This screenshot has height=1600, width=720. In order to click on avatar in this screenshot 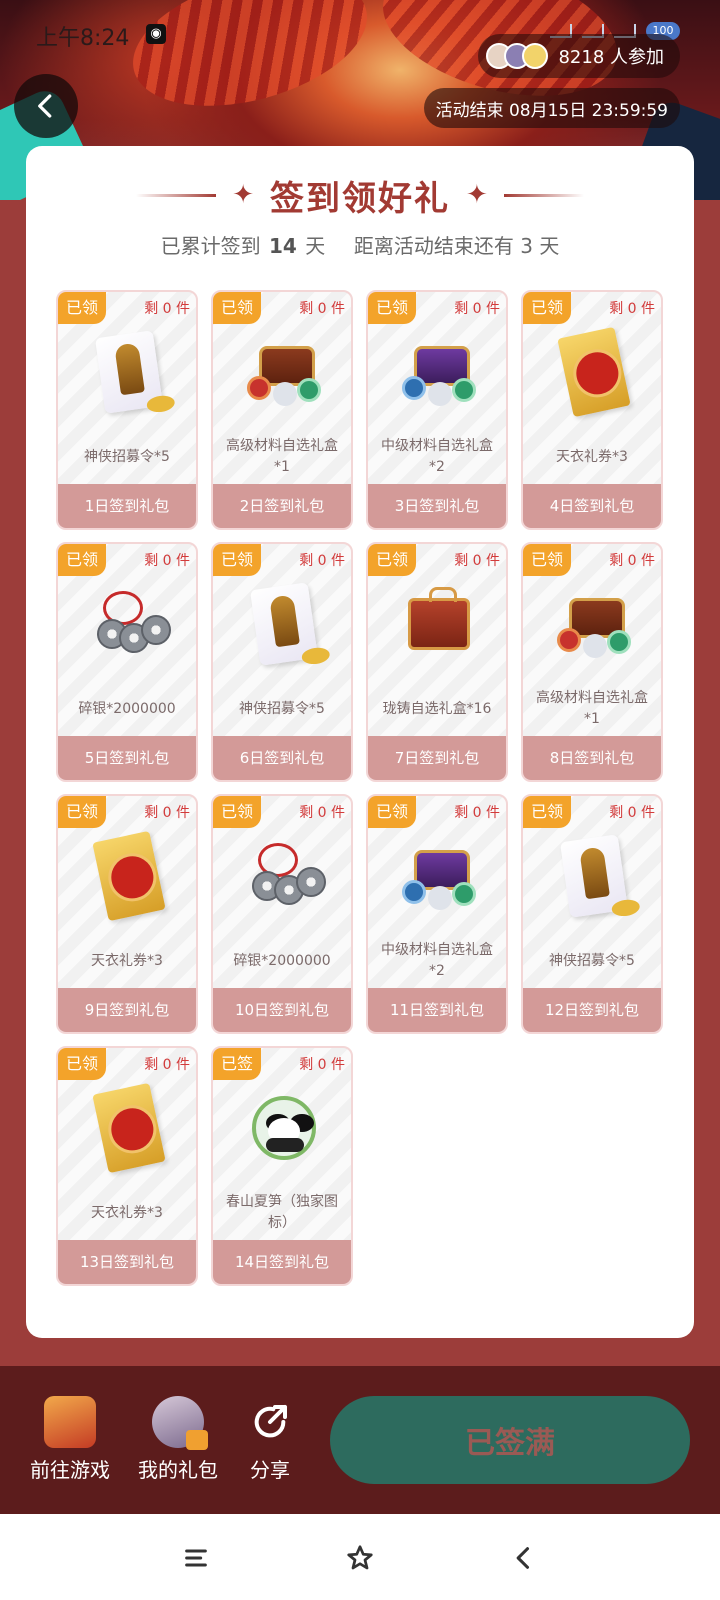, I will do `click(535, 56)`.